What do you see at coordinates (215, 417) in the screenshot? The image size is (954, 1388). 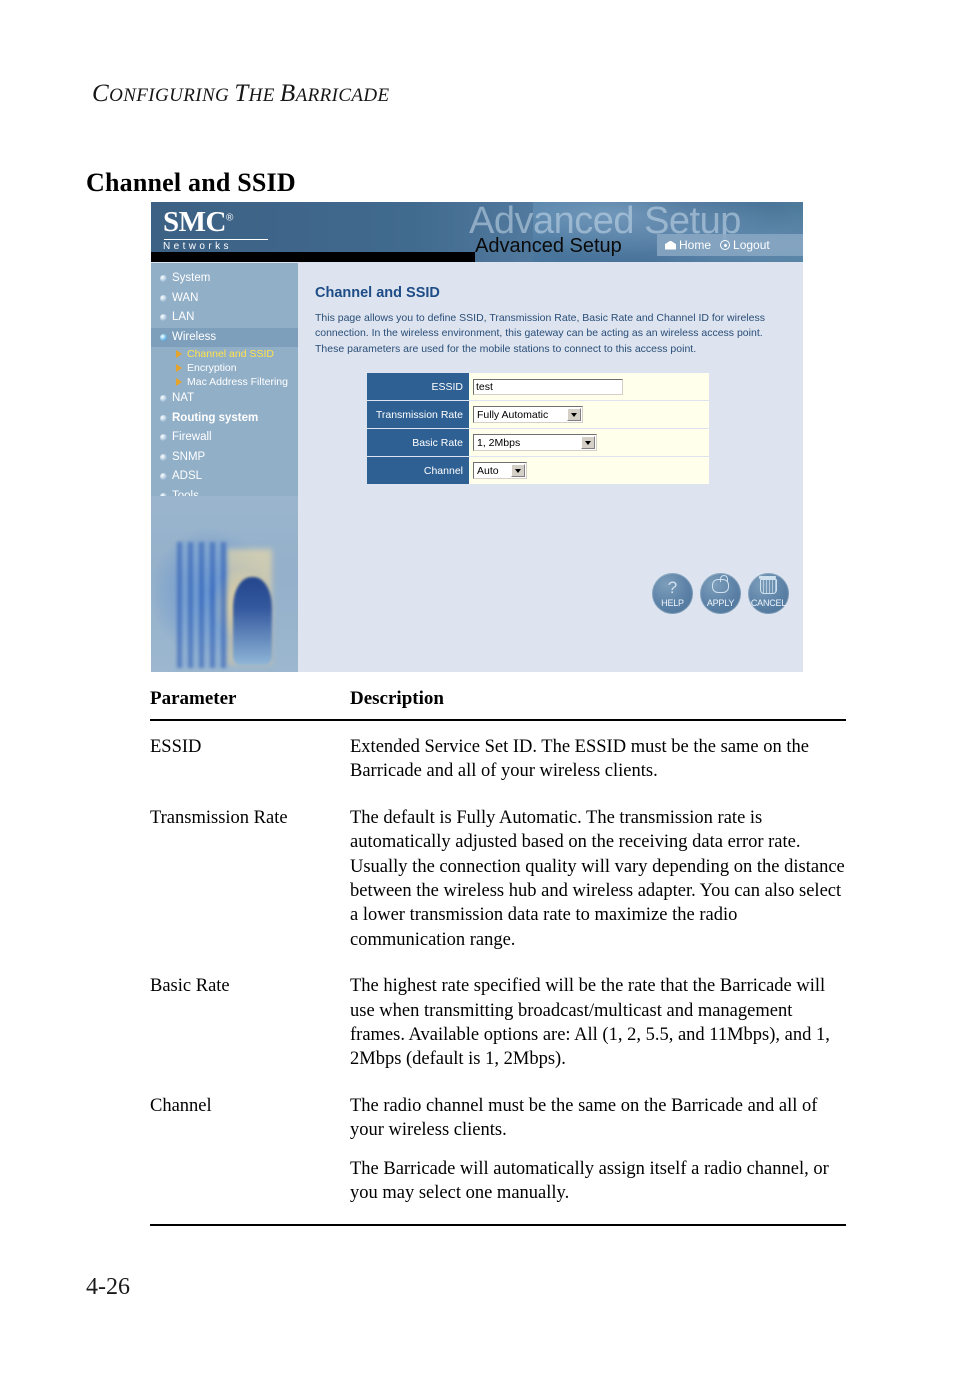 I see `sidebar-item-label: Routing system` at bounding box center [215, 417].